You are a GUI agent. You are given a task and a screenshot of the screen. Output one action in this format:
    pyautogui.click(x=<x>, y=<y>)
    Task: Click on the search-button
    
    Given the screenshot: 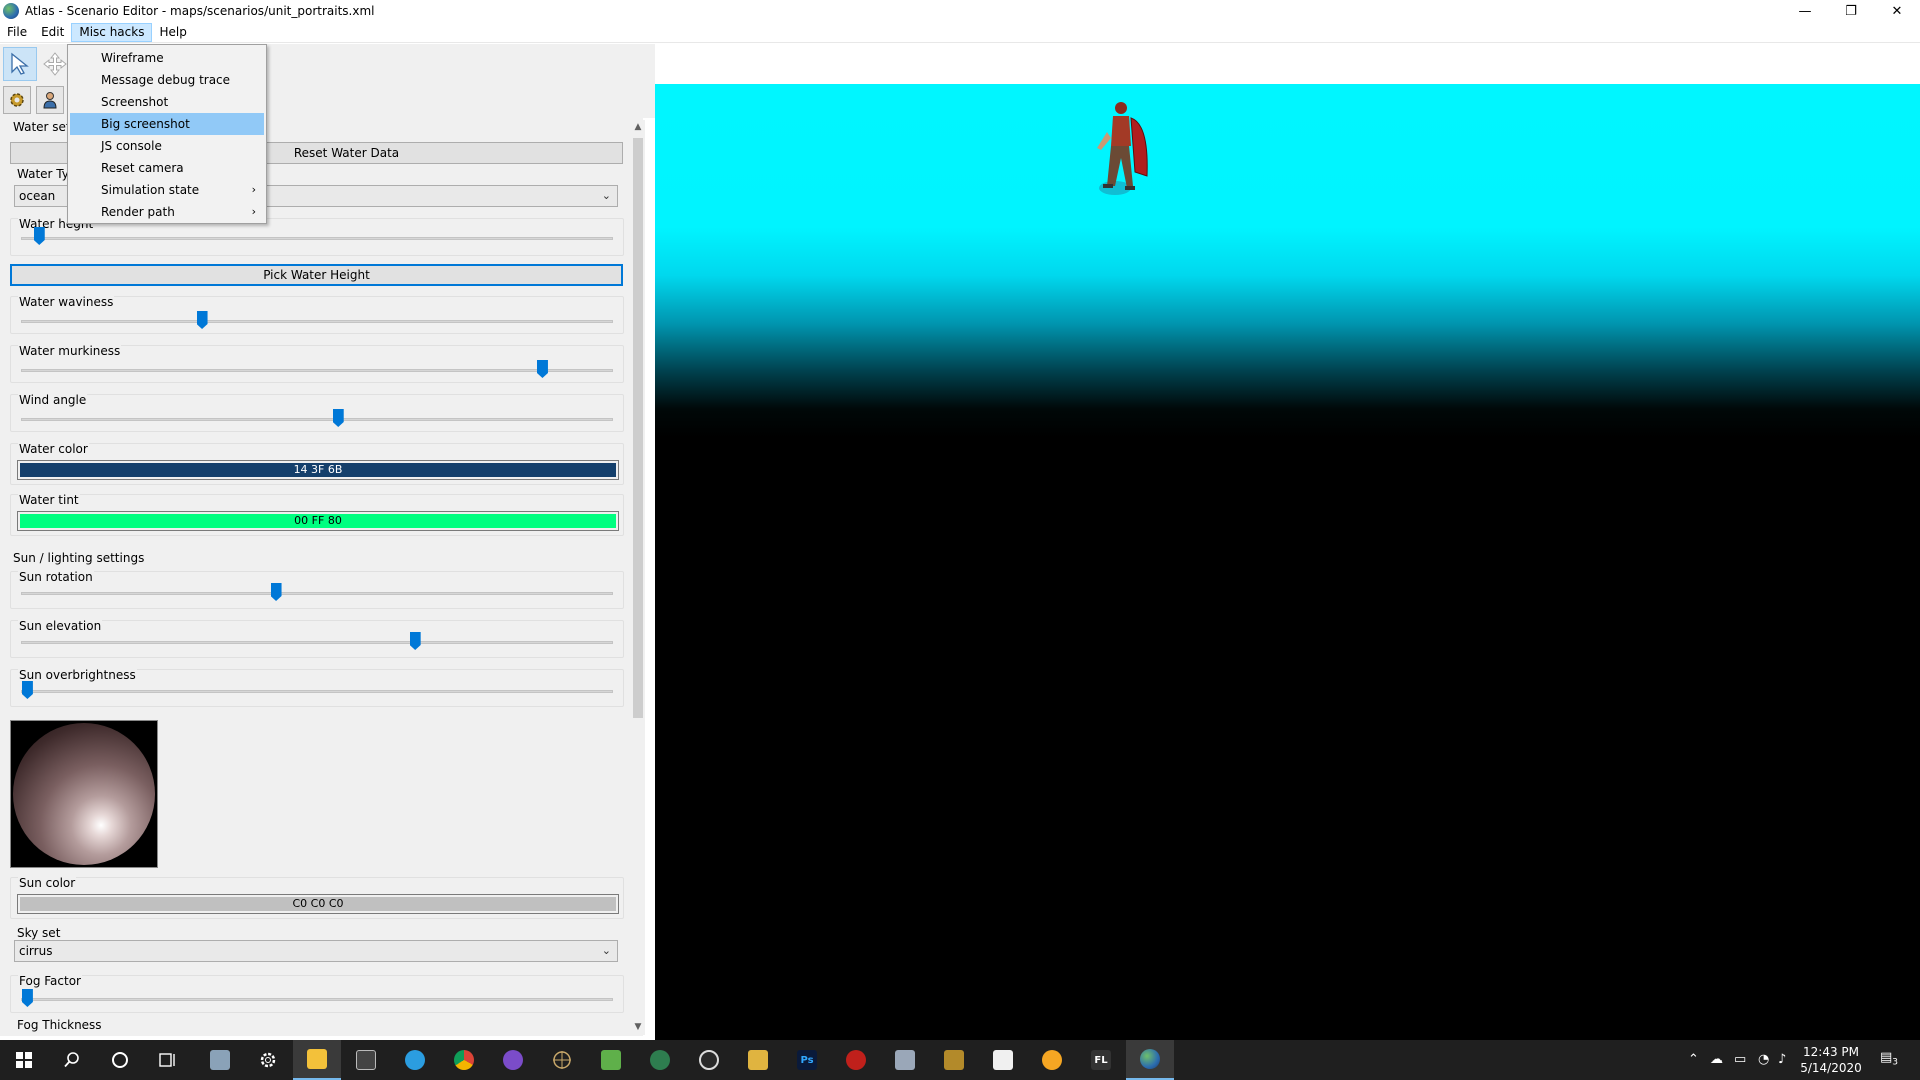 What is the action you would take?
    pyautogui.click(x=72, y=1060)
    